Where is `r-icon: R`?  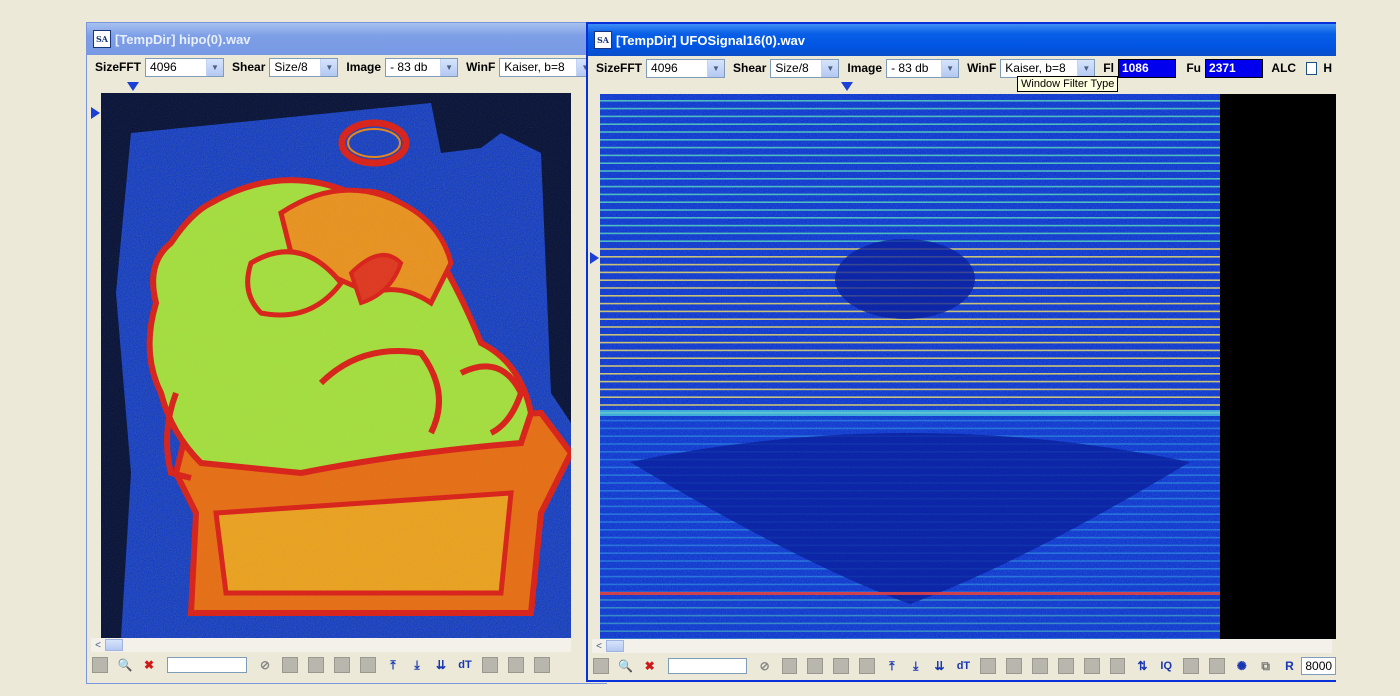 r-icon: R is located at coordinates (1290, 666).